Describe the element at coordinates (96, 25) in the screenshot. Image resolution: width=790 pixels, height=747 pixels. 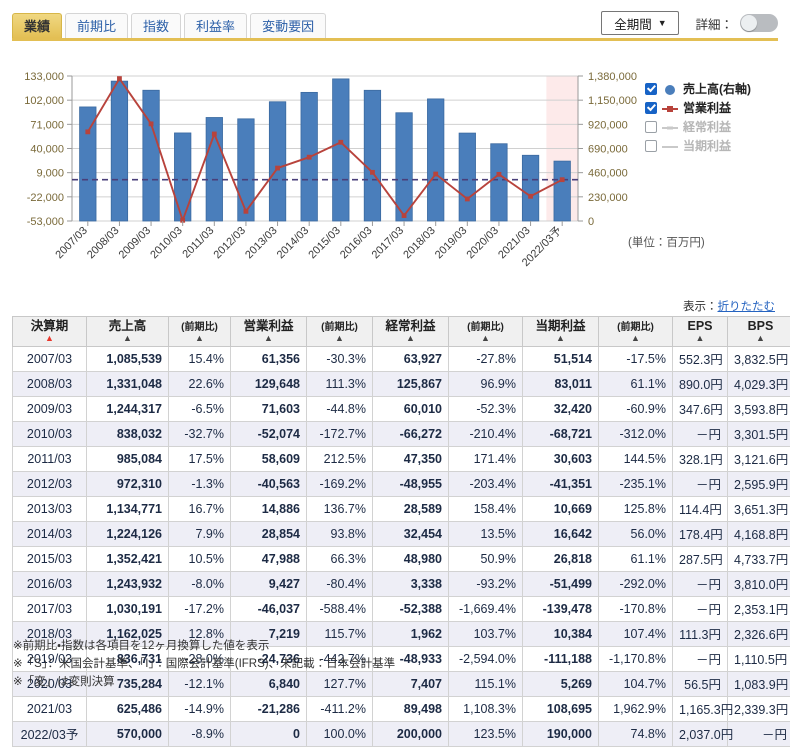
I see `tab-1: 前期比` at that location.